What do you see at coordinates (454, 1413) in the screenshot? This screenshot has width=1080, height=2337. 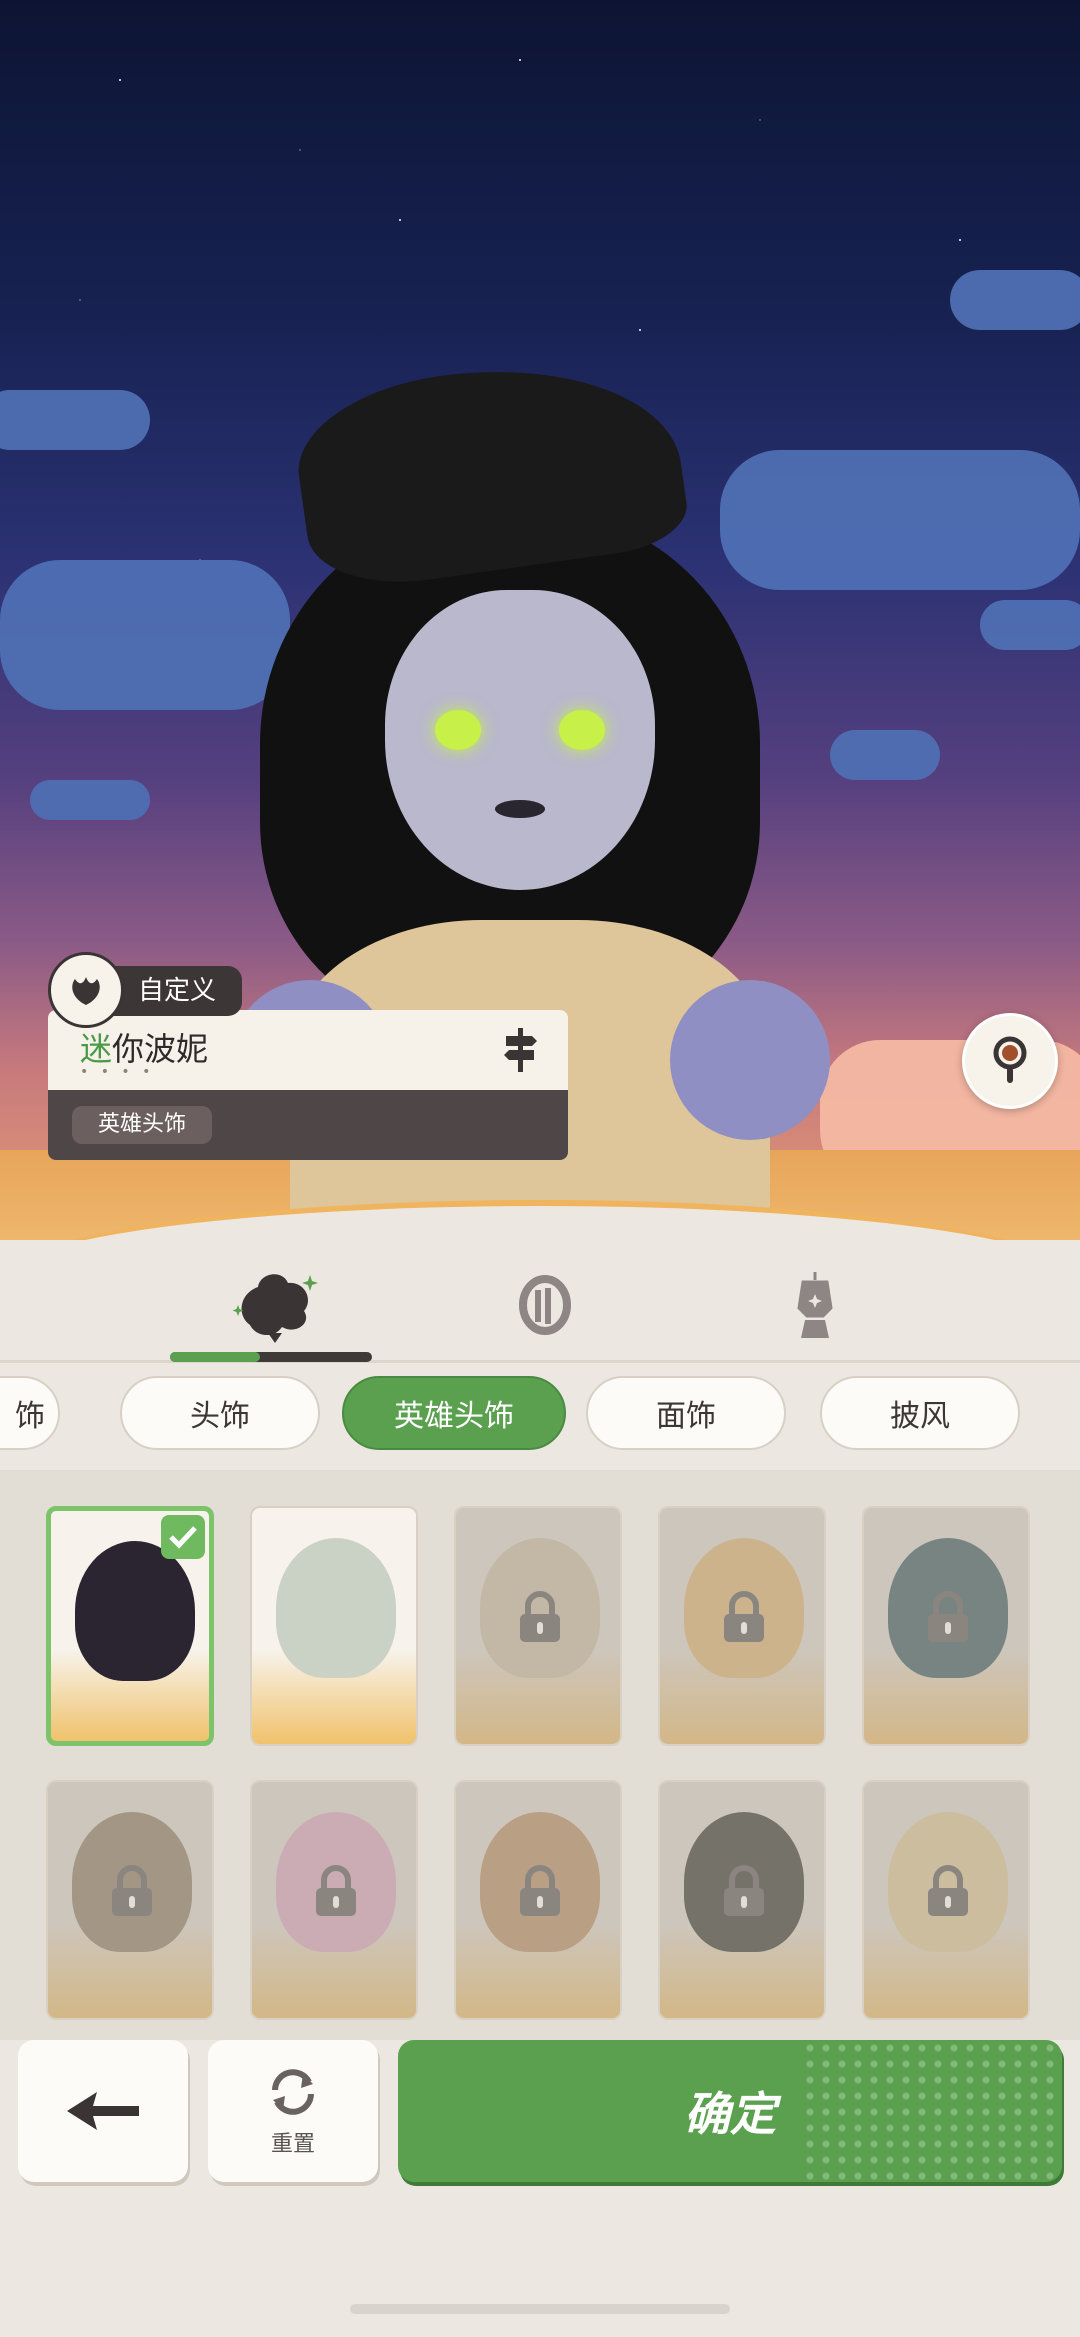 I see `subtab-hero-headwear: 英雄头饰` at bounding box center [454, 1413].